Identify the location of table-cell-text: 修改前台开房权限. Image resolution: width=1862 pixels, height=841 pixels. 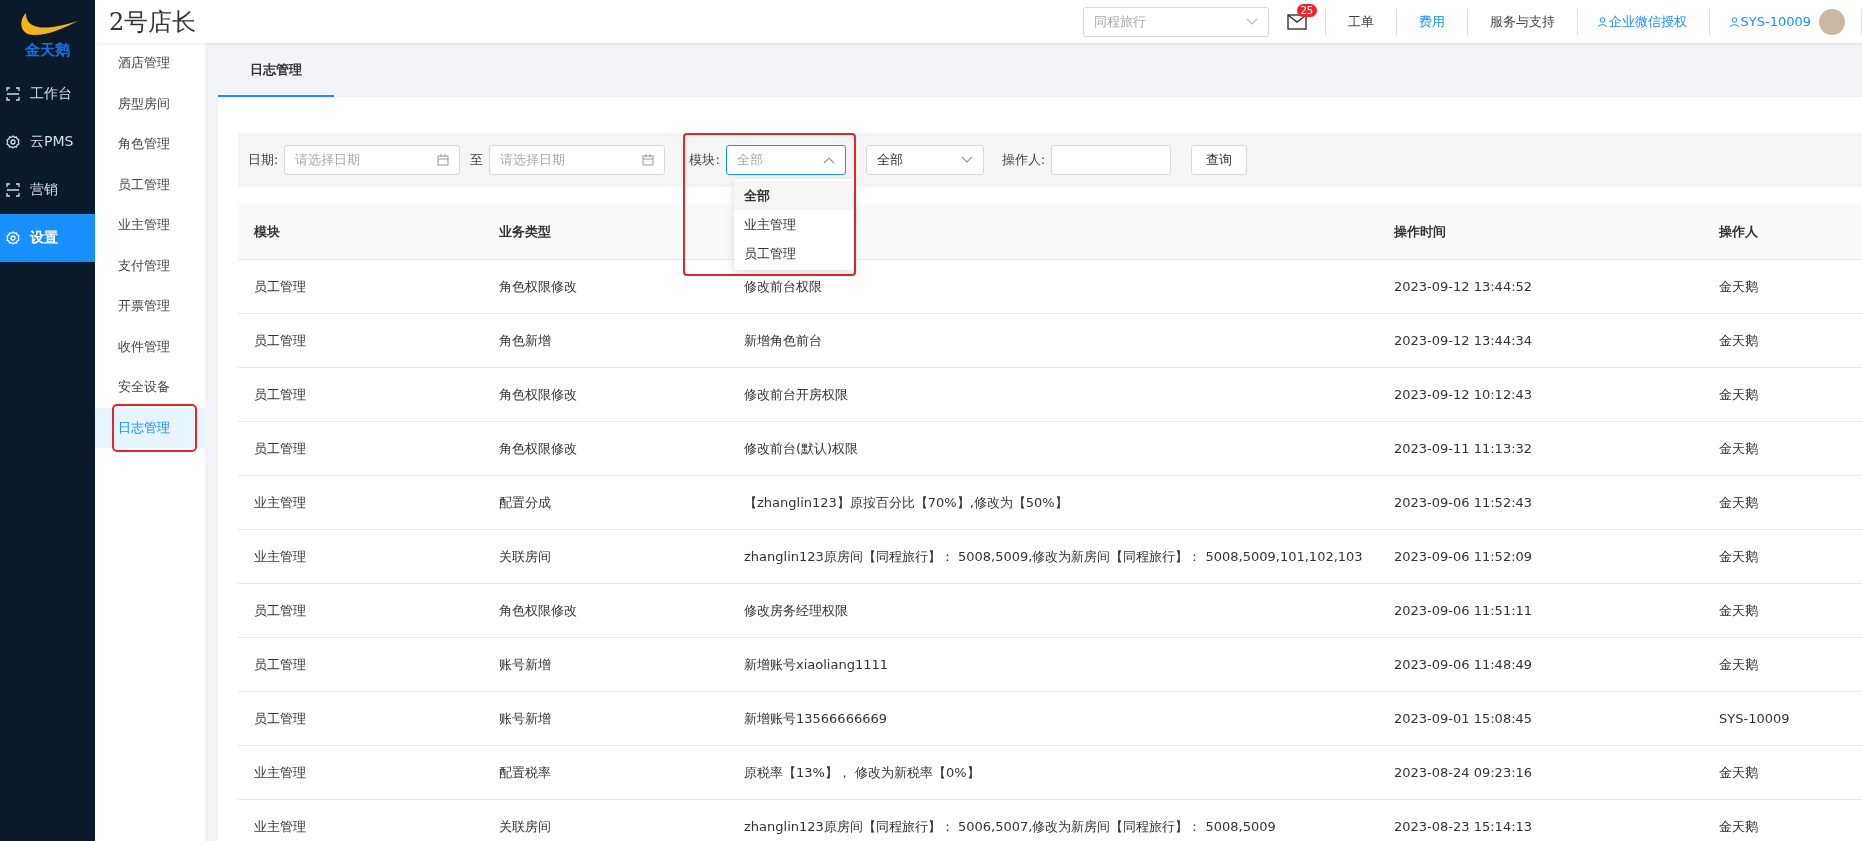
(796, 394).